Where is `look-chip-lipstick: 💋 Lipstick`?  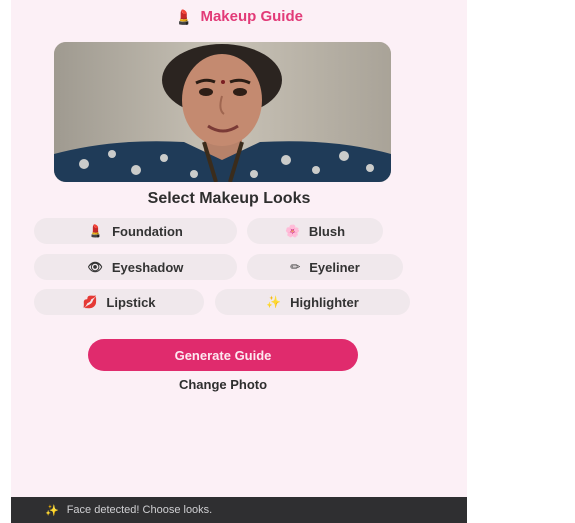 look-chip-lipstick: 💋 Lipstick is located at coordinates (119, 302).